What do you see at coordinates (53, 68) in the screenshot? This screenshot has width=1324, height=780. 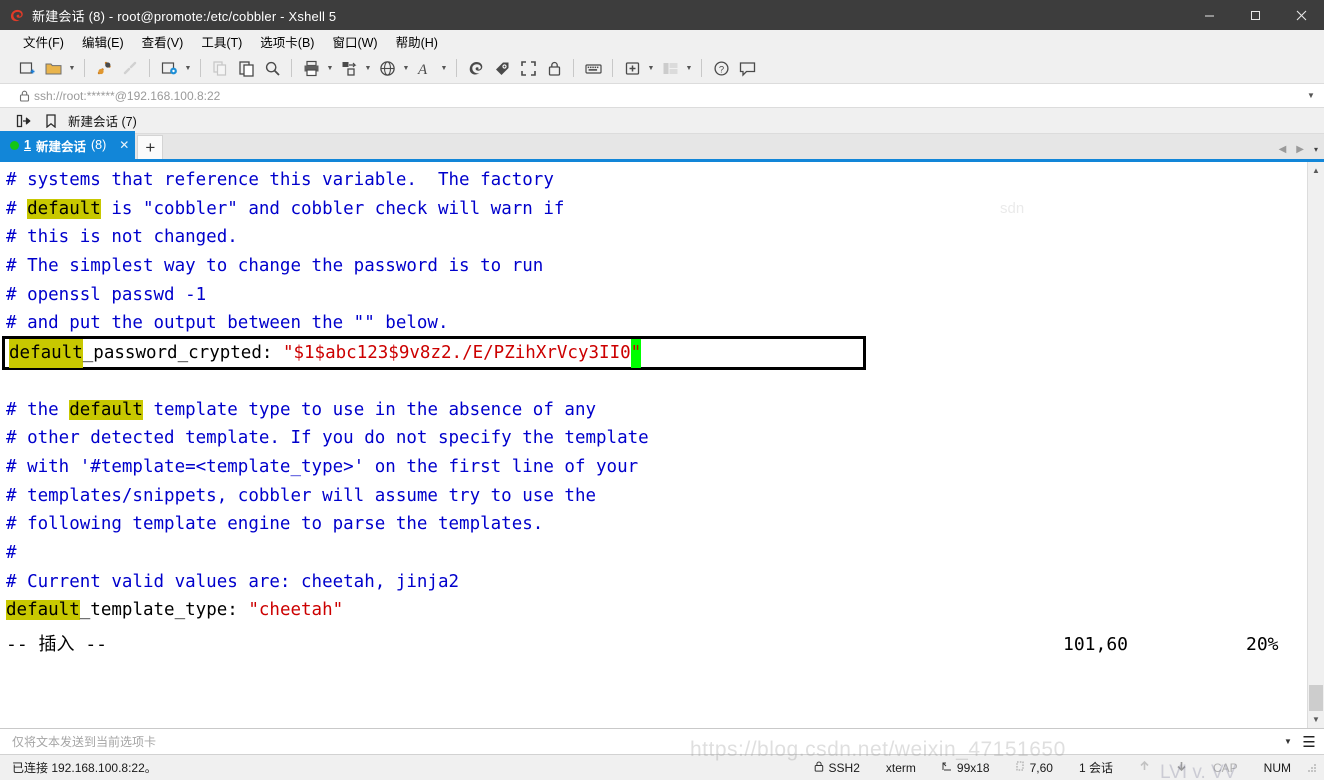 I see `open-folder-icon` at bounding box center [53, 68].